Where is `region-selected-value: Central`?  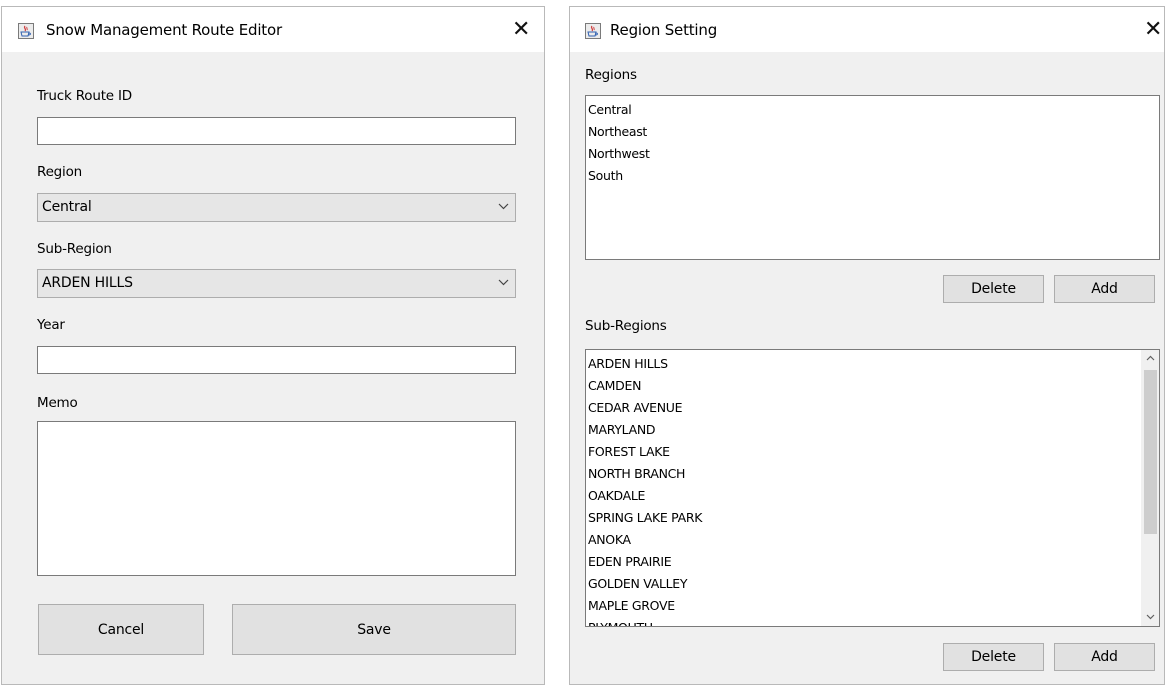 region-selected-value: Central is located at coordinates (67, 207).